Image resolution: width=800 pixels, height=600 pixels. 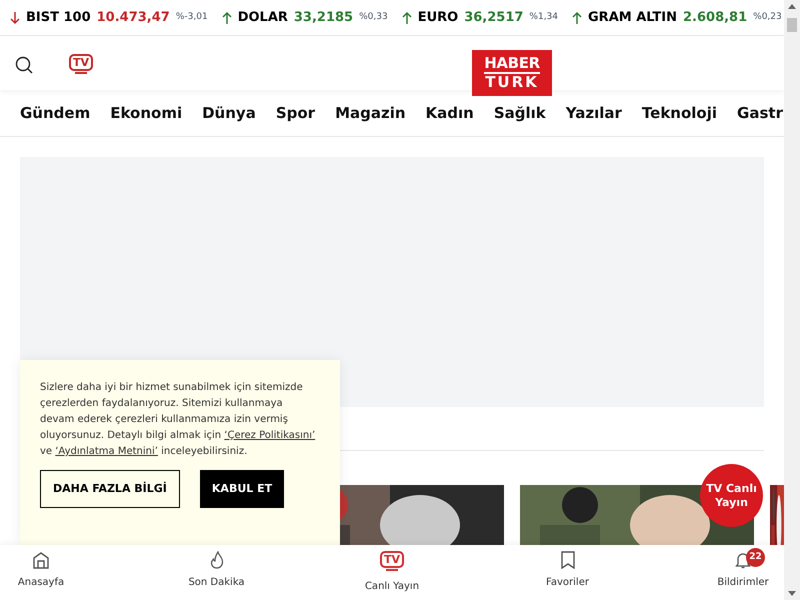 What do you see at coordinates (512, 73) in the screenshot?
I see `logo: HABER TURK` at bounding box center [512, 73].